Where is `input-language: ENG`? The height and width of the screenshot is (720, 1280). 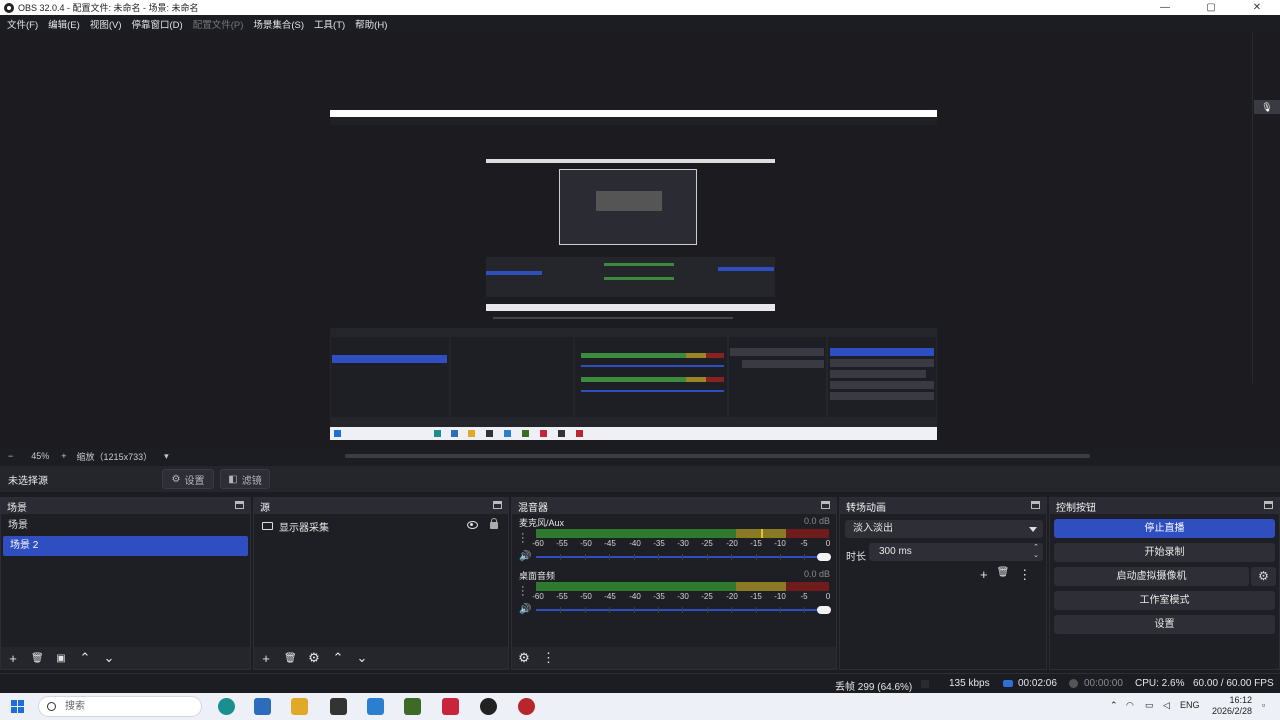 input-language: ENG is located at coordinates (1190, 705).